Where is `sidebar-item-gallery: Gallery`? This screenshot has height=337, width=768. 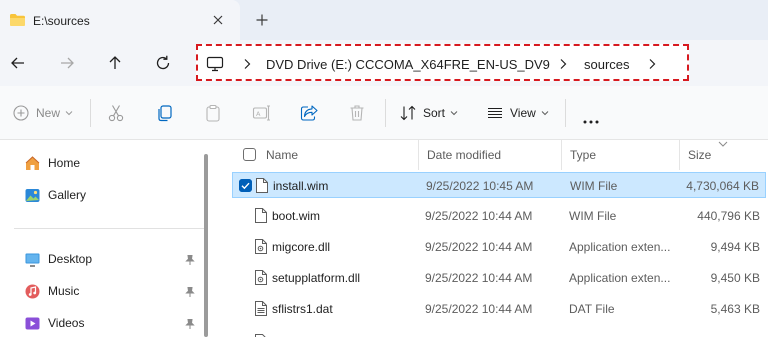
sidebar-item-gallery: Gallery is located at coordinates (55, 195).